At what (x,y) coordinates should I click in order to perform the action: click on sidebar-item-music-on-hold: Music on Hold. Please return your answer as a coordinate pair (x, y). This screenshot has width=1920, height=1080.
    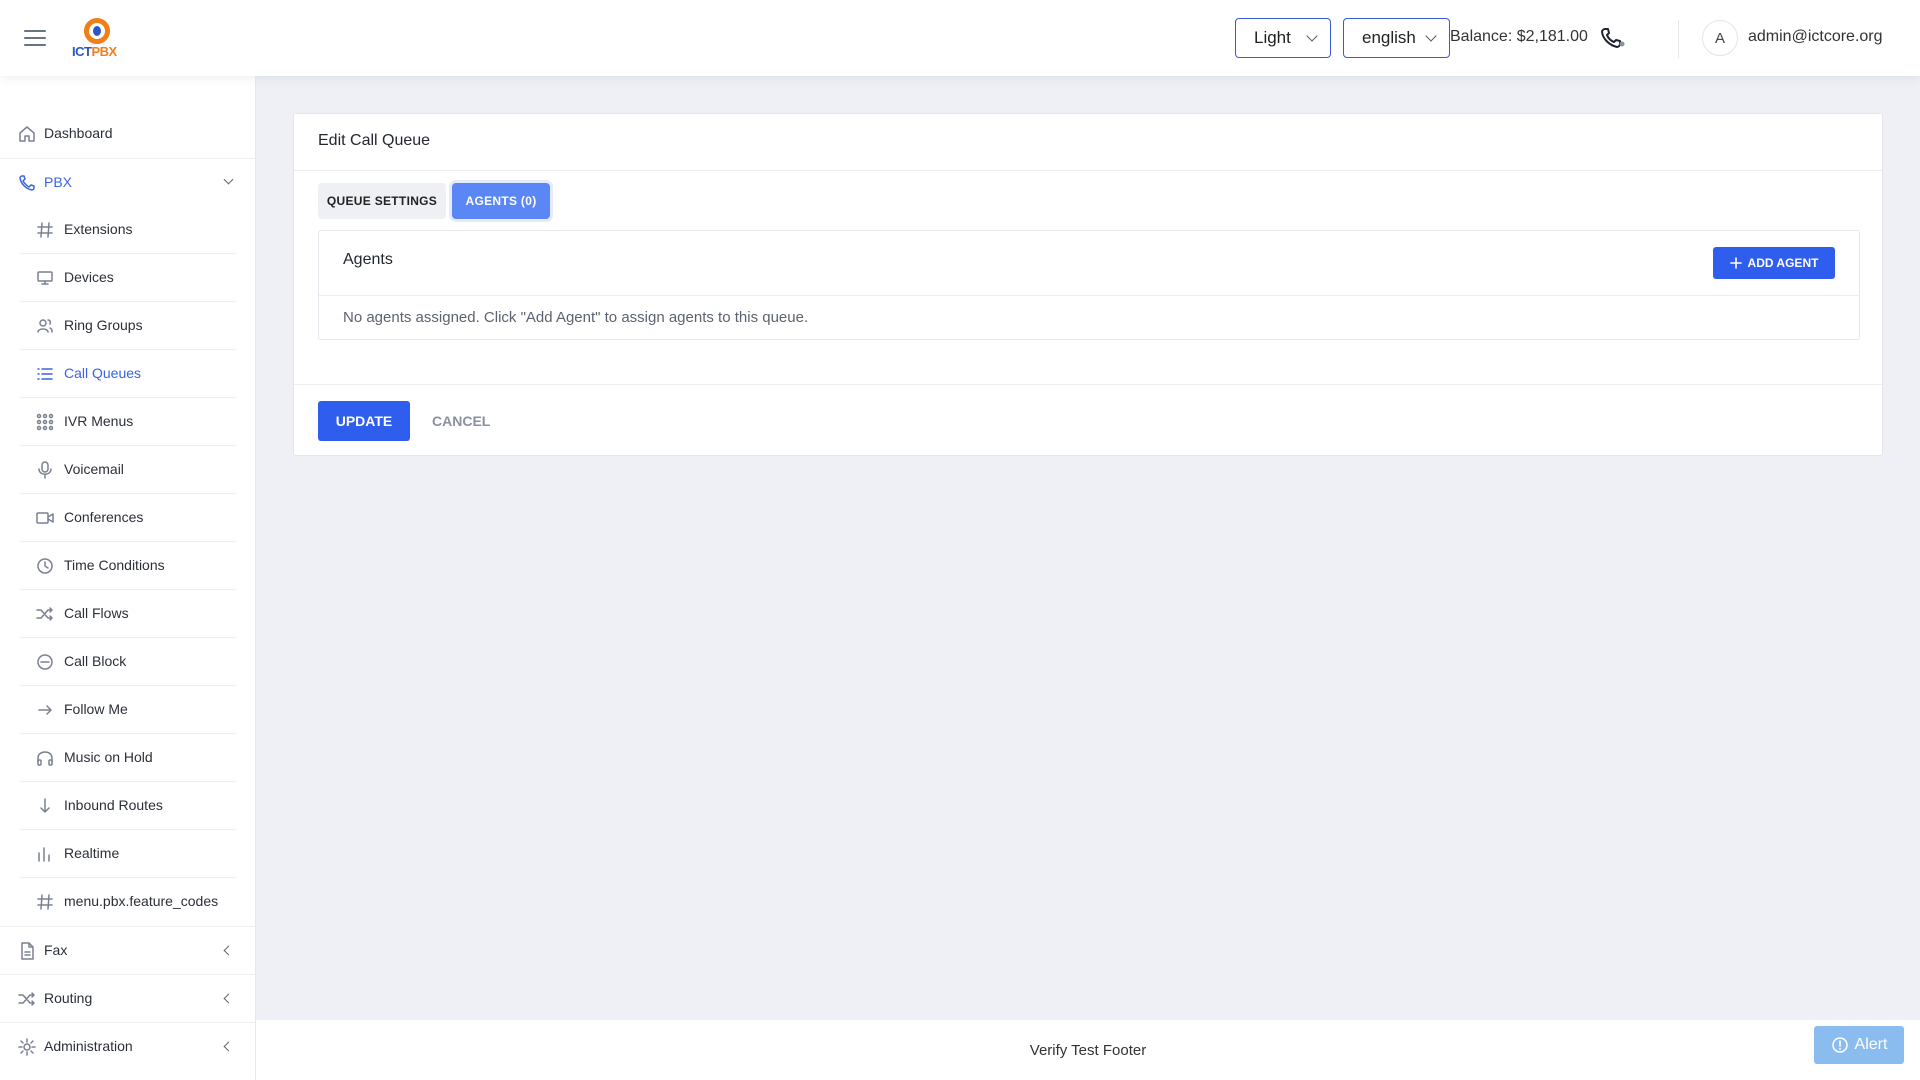
    Looking at the image, I should click on (128, 758).